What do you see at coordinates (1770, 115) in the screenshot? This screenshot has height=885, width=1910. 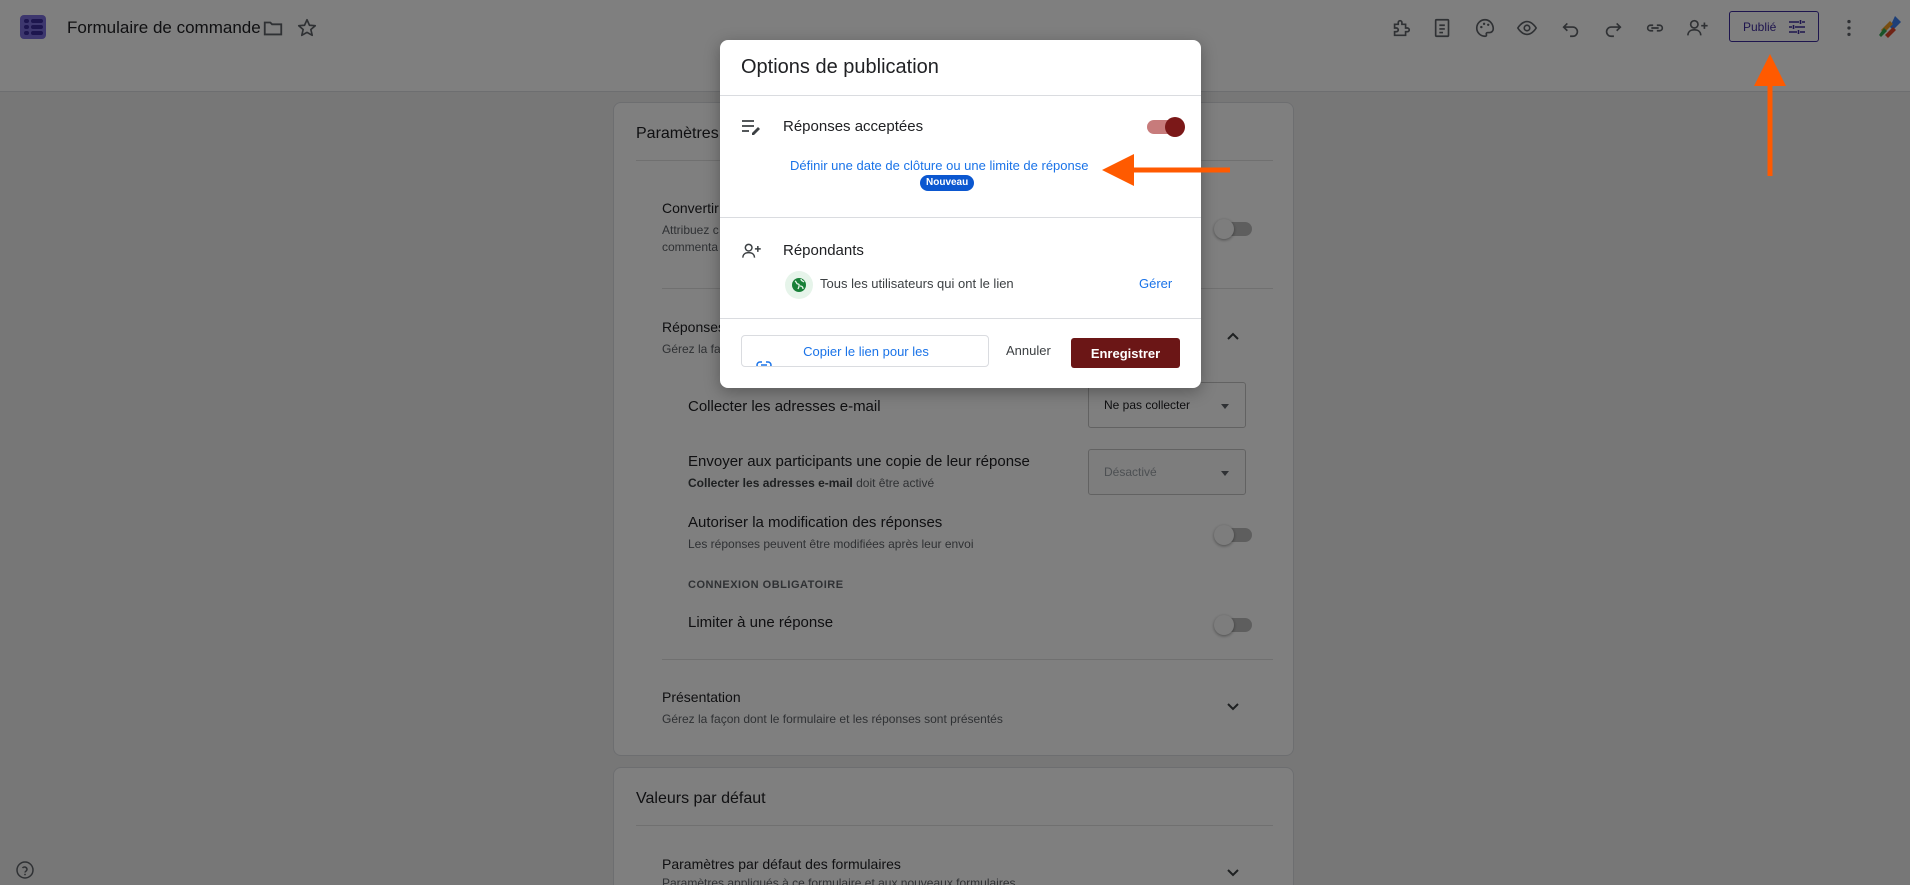 I see `annotation-arrow-up-icon` at bounding box center [1770, 115].